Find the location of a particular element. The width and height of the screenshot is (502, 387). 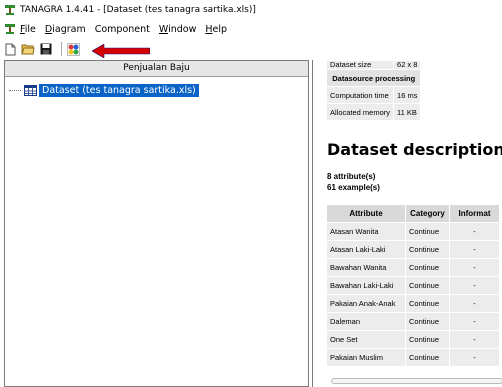

table-row: Atasan Wanita Continue - is located at coordinates (413, 231).